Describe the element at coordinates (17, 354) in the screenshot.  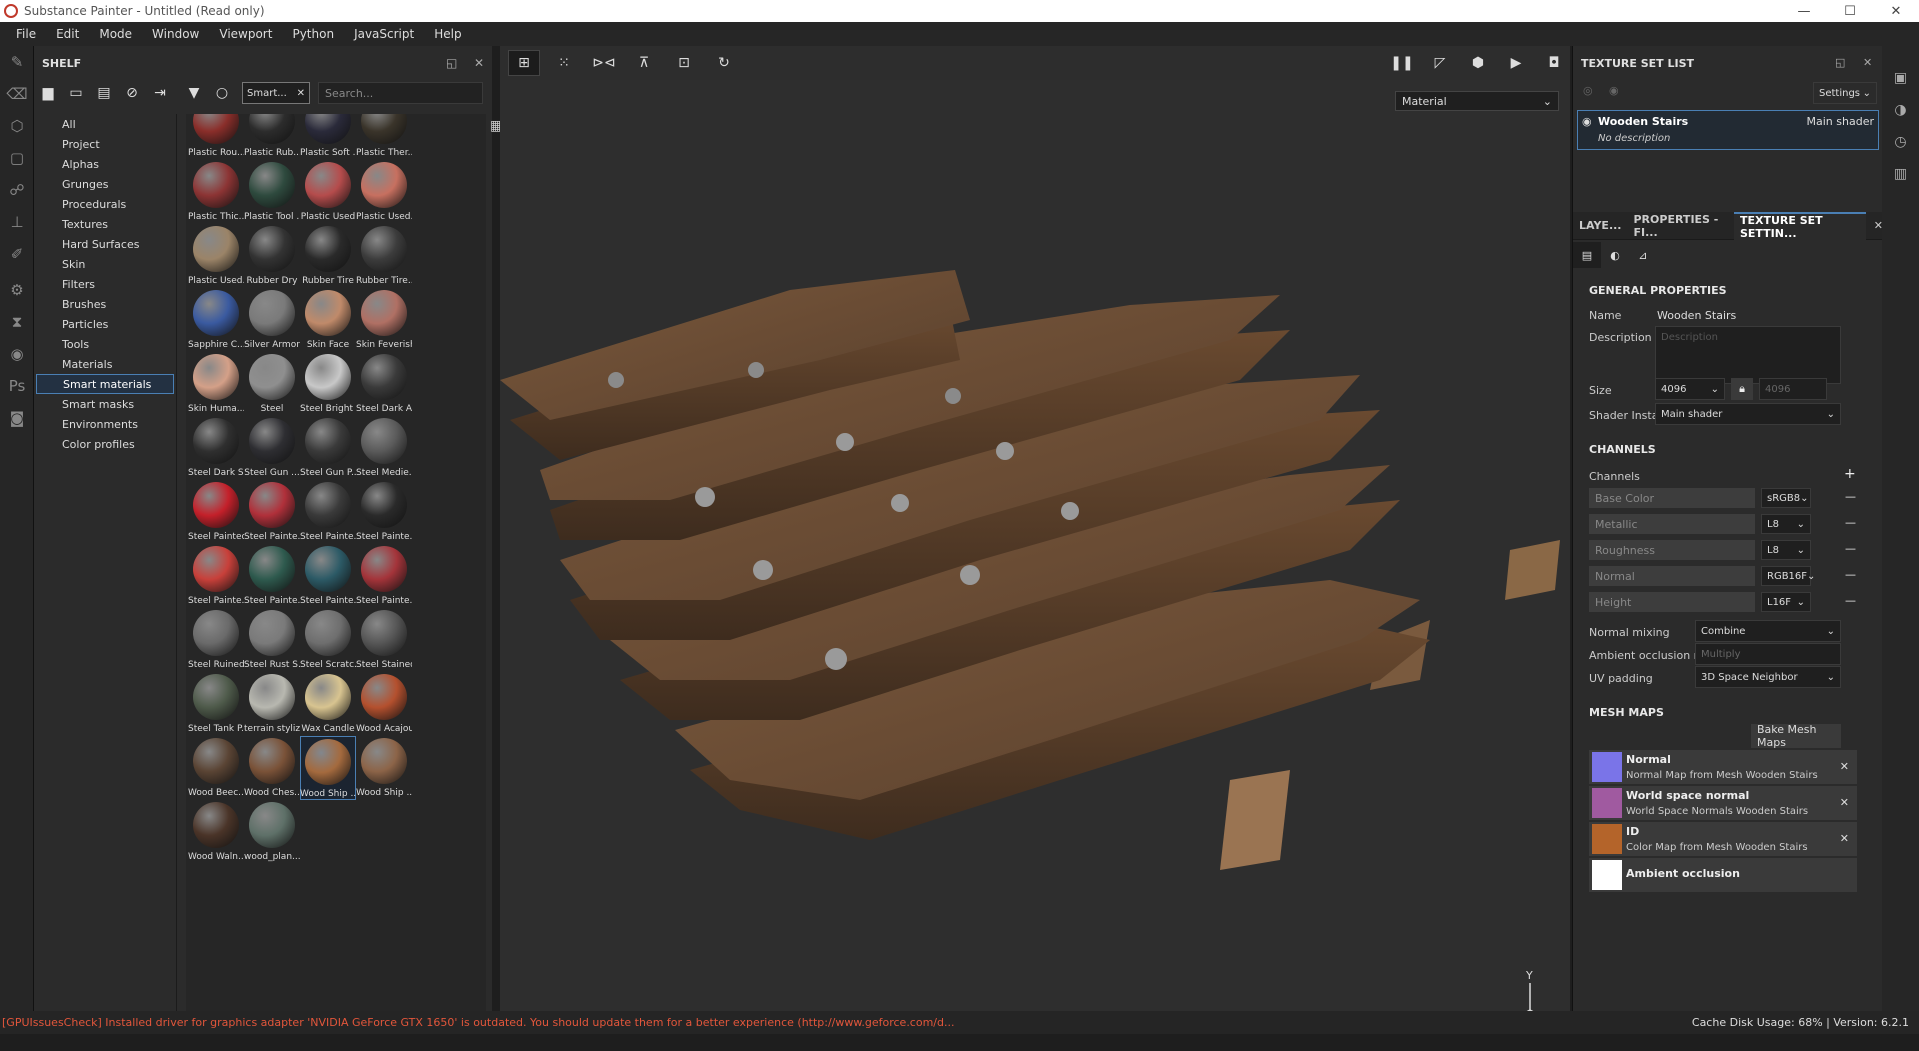
I see `plugin-icon: ◉` at that location.